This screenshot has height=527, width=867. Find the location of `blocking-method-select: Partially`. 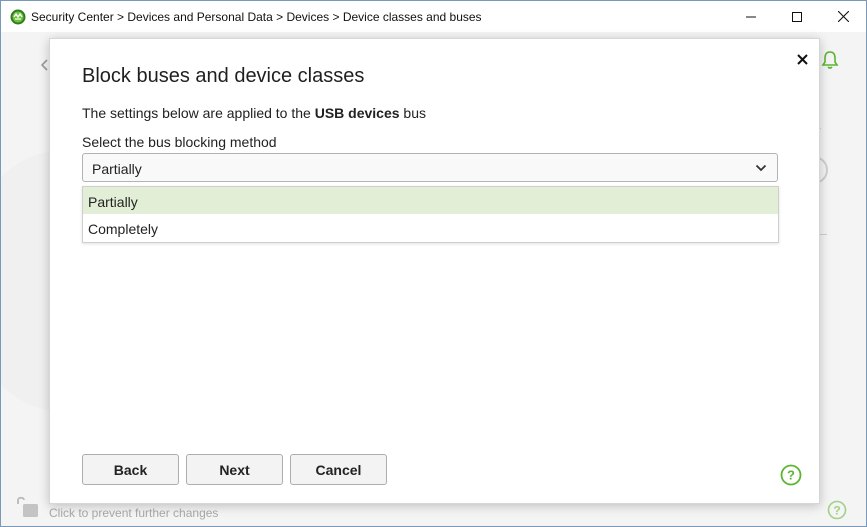

blocking-method-select: Partially is located at coordinates (430, 167).